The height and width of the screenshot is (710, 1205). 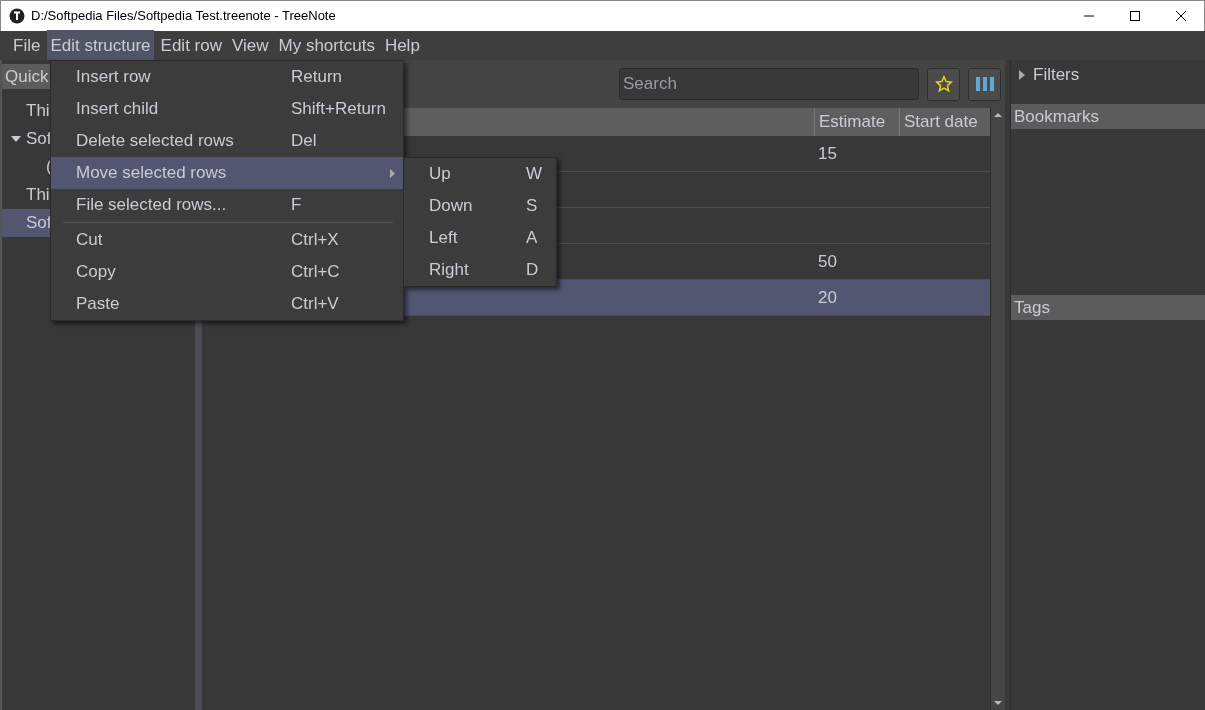 What do you see at coordinates (827, 261) in the screenshot?
I see `table-cell: 50` at bounding box center [827, 261].